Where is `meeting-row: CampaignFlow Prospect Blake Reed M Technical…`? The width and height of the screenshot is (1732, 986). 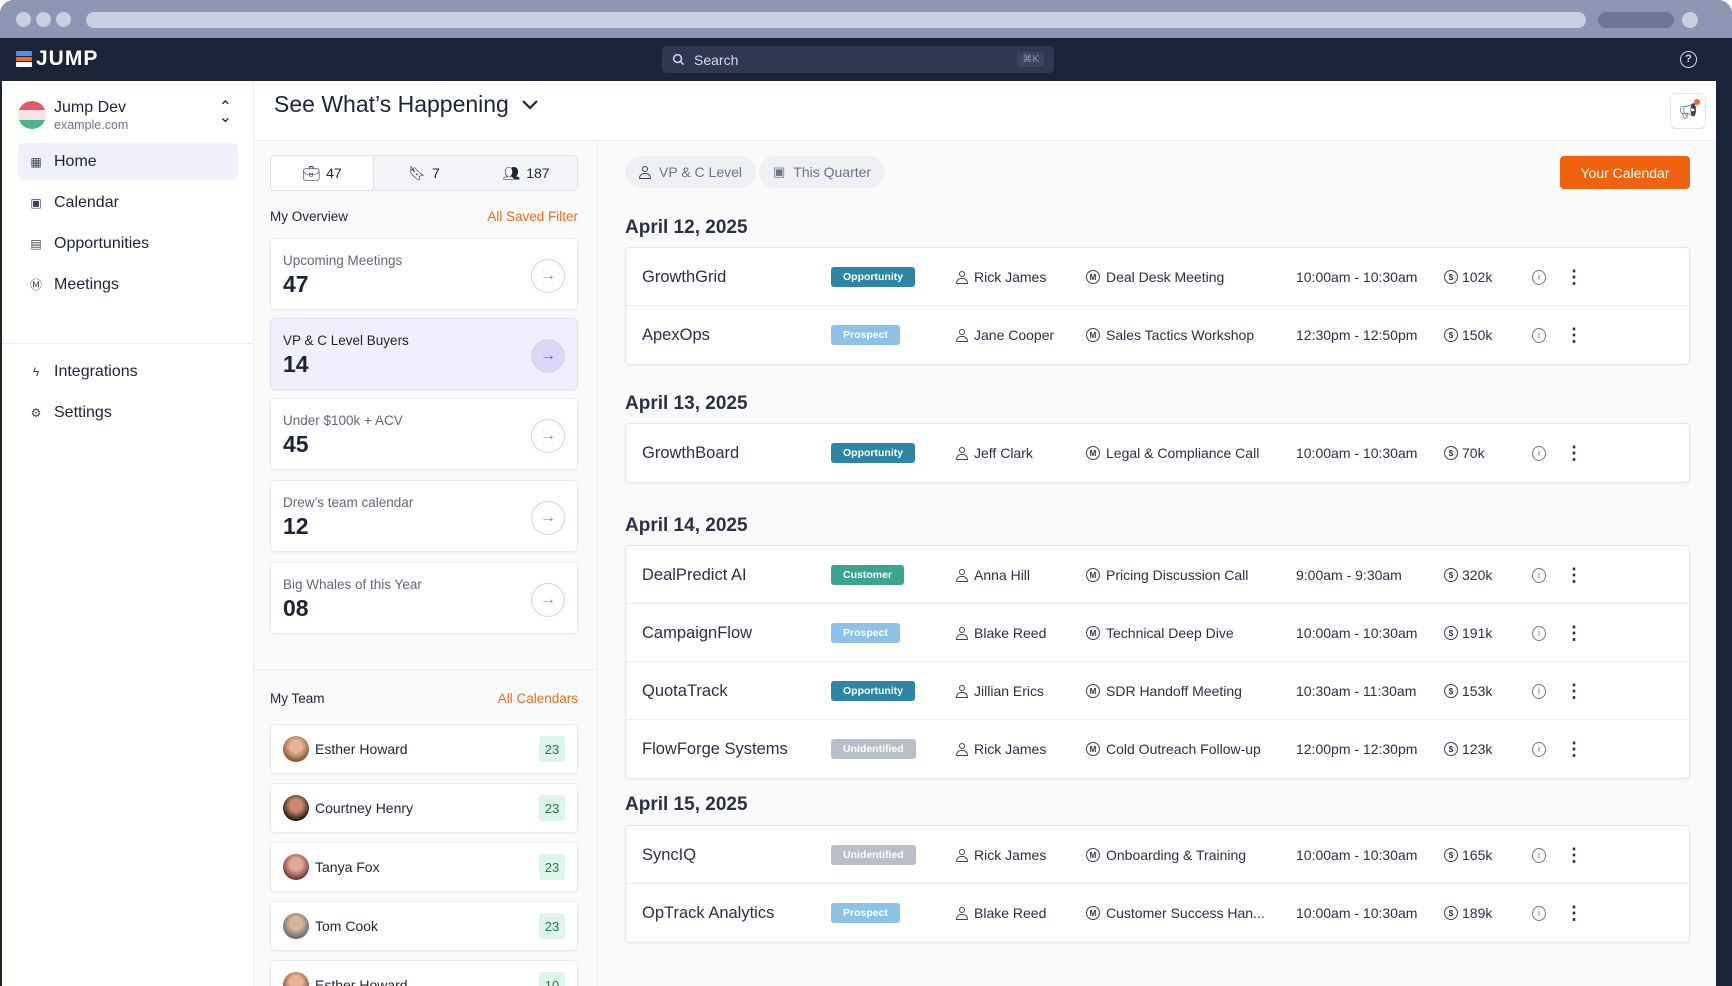 meeting-row: CampaignFlow Prospect Blake Reed M Technical… is located at coordinates (1157, 633).